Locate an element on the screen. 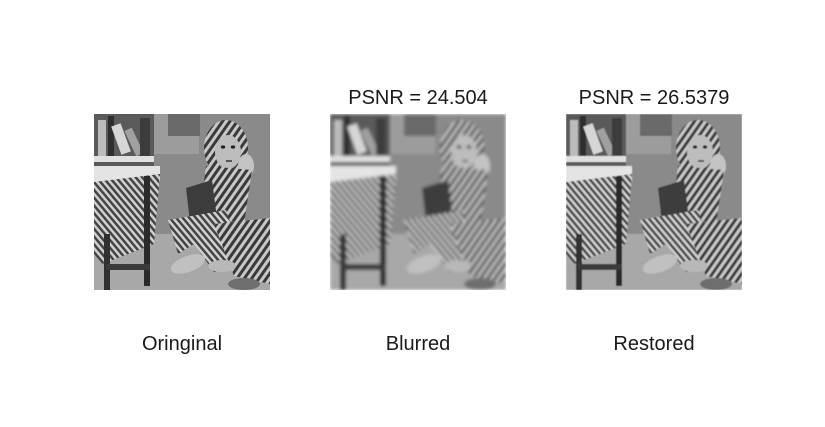 The height and width of the screenshot is (427, 825). caption-label: Restored is located at coordinates (654, 344).